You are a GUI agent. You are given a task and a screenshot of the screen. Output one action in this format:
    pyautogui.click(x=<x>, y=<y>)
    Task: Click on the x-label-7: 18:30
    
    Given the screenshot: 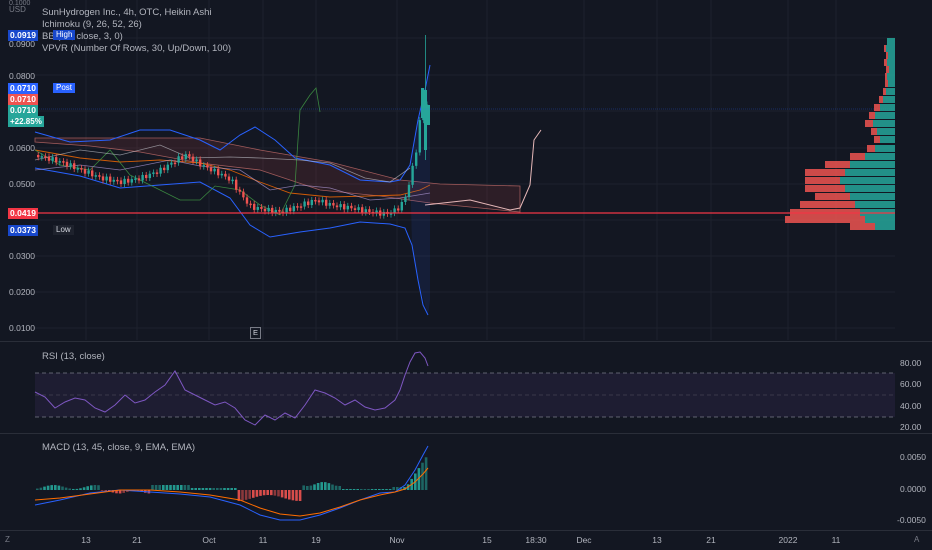 What is the action you would take?
    pyautogui.click(x=536, y=540)
    